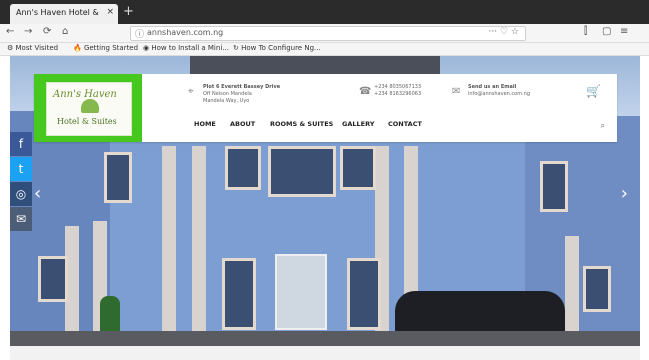  What do you see at coordinates (185, 32) in the screenshot?
I see `url-text: annshaven.com.ng` at bounding box center [185, 32].